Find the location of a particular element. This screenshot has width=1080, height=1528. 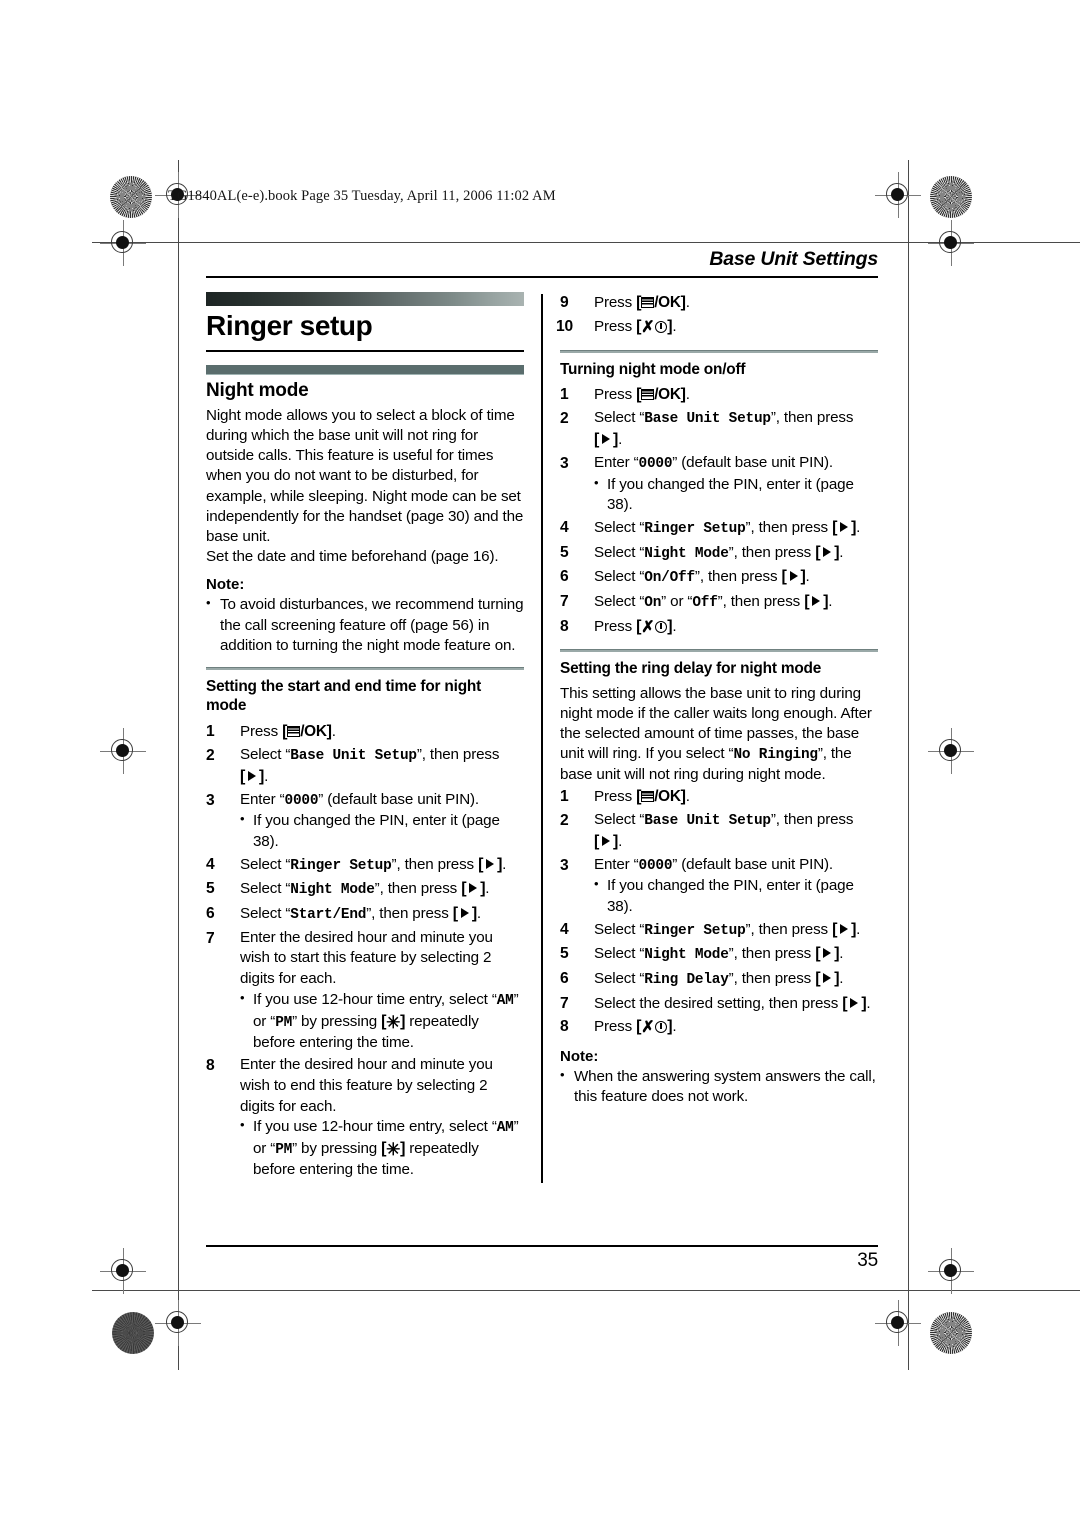

star-target-mark-top-left is located at coordinates (131, 197).